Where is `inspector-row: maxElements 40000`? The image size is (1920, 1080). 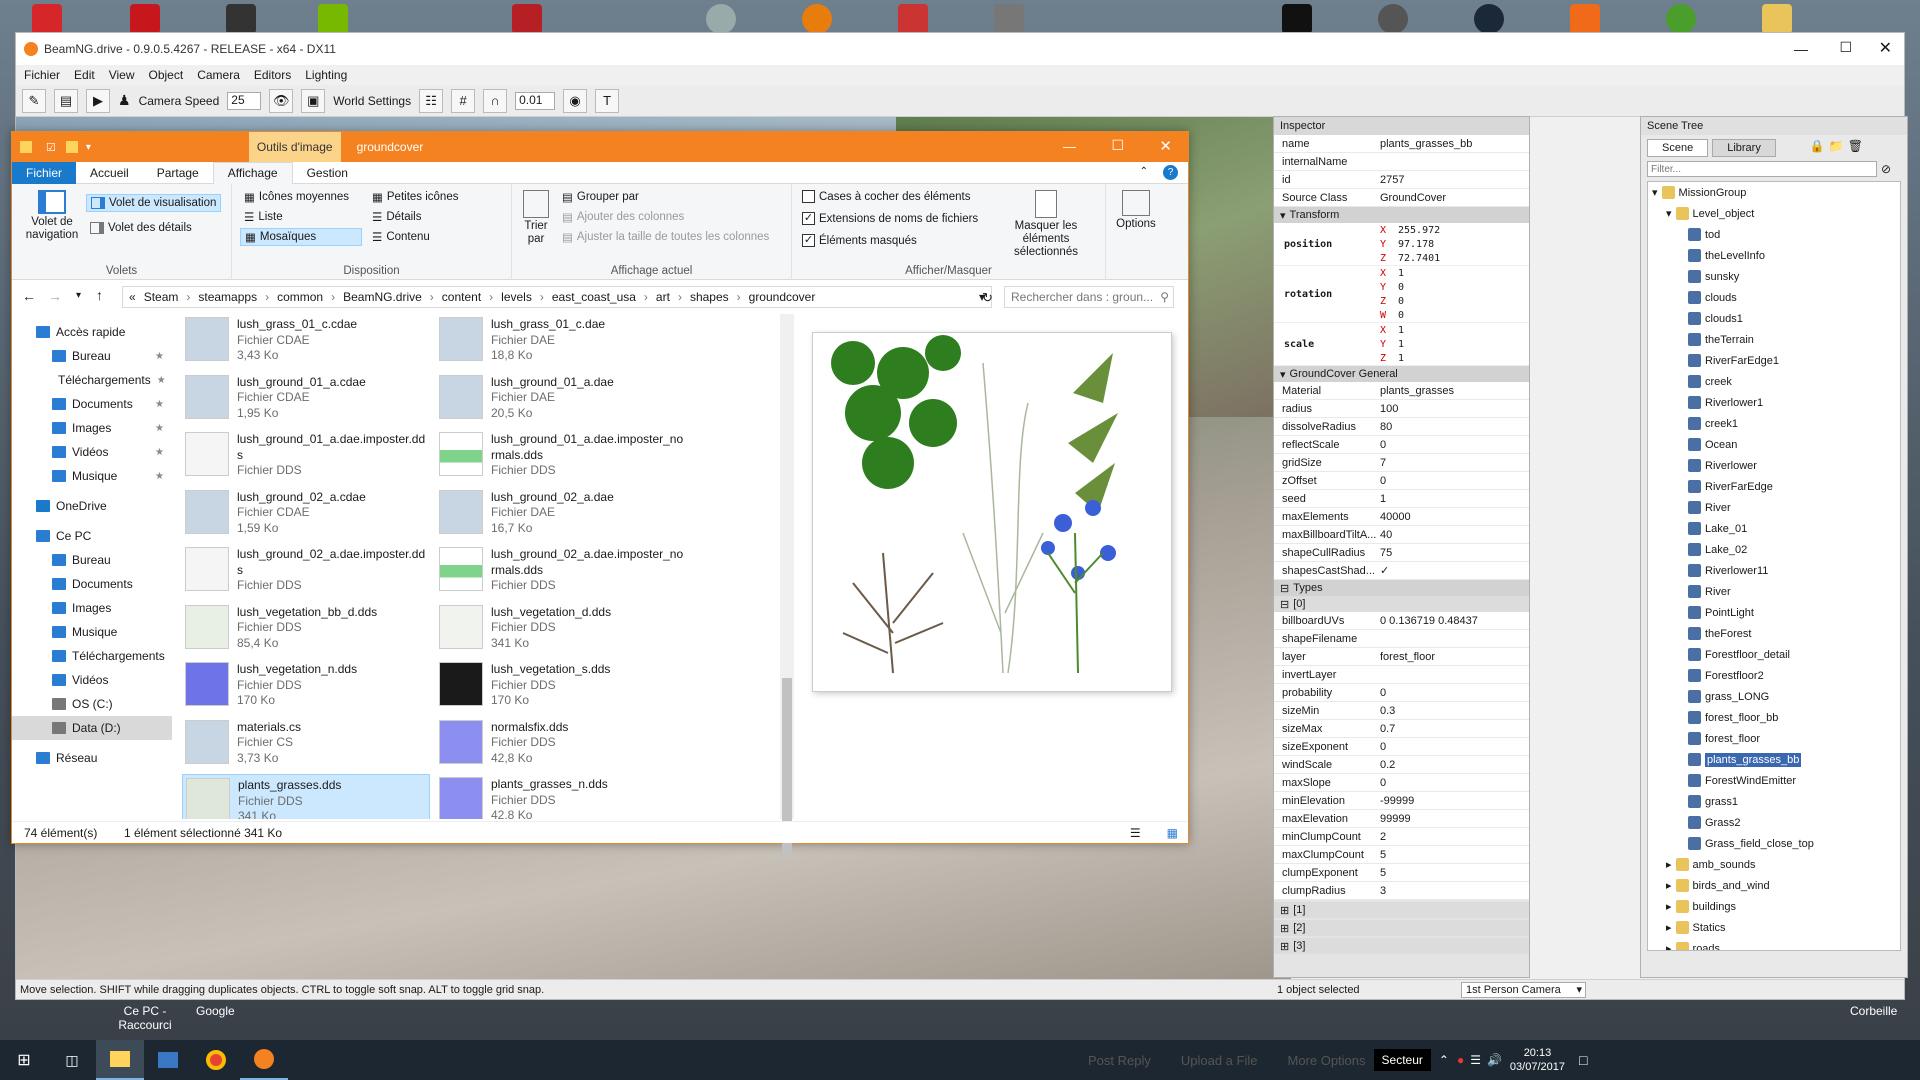
inspector-row: maxElements 40000 is located at coordinates (1401, 517).